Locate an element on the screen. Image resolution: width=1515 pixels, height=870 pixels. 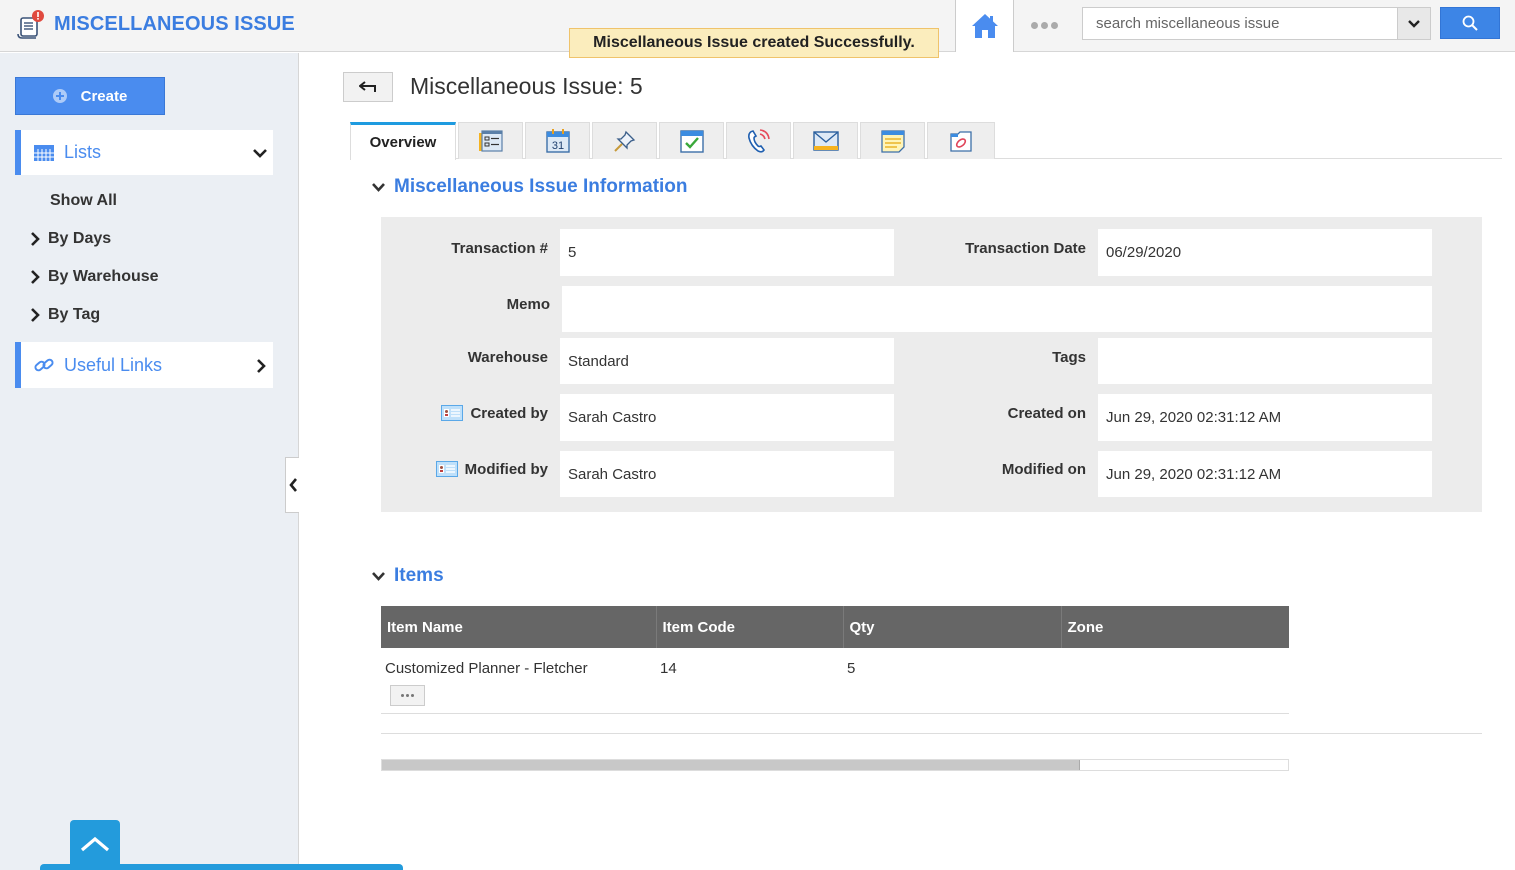
scrollbar-thumb is located at coordinates (731, 765).